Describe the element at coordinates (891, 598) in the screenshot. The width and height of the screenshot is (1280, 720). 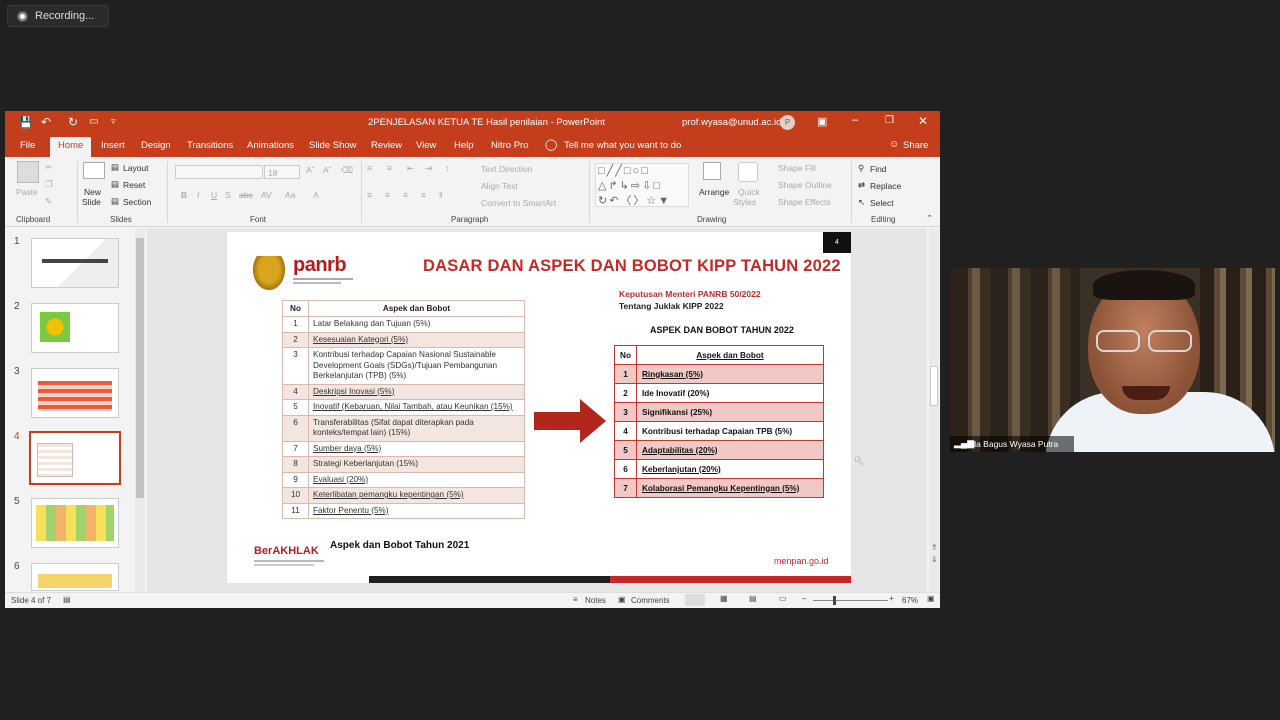
I see `zoom-in-icon: +` at that location.